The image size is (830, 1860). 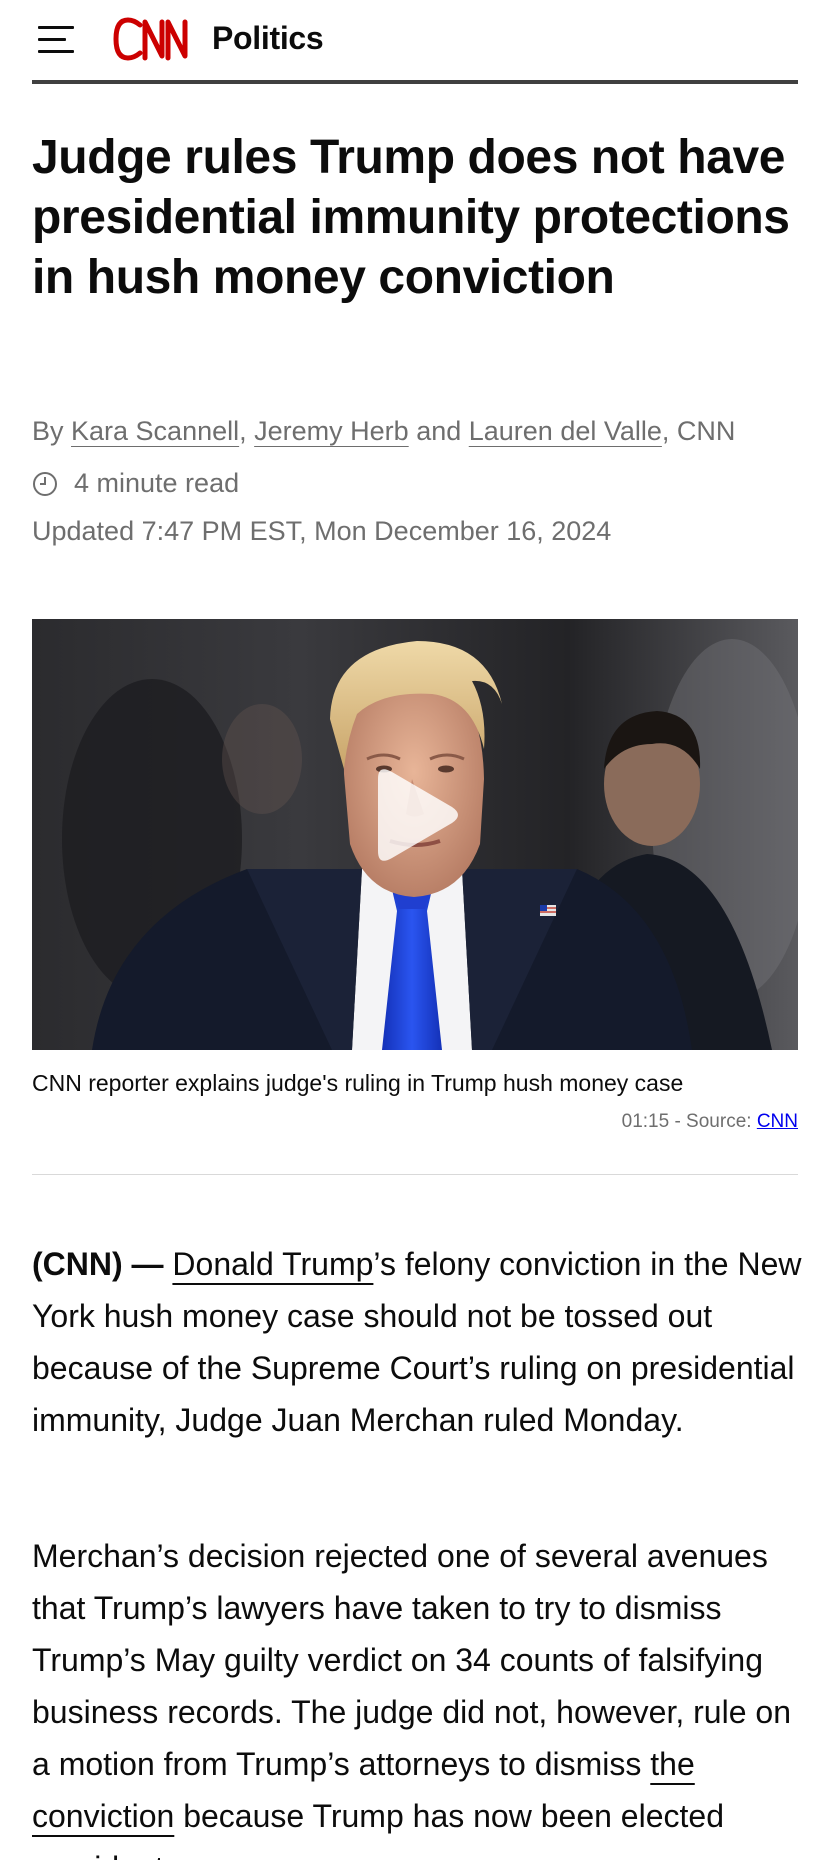 What do you see at coordinates (102, 1264) in the screenshot?
I see `dateline: (CNN) —` at bounding box center [102, 1264].